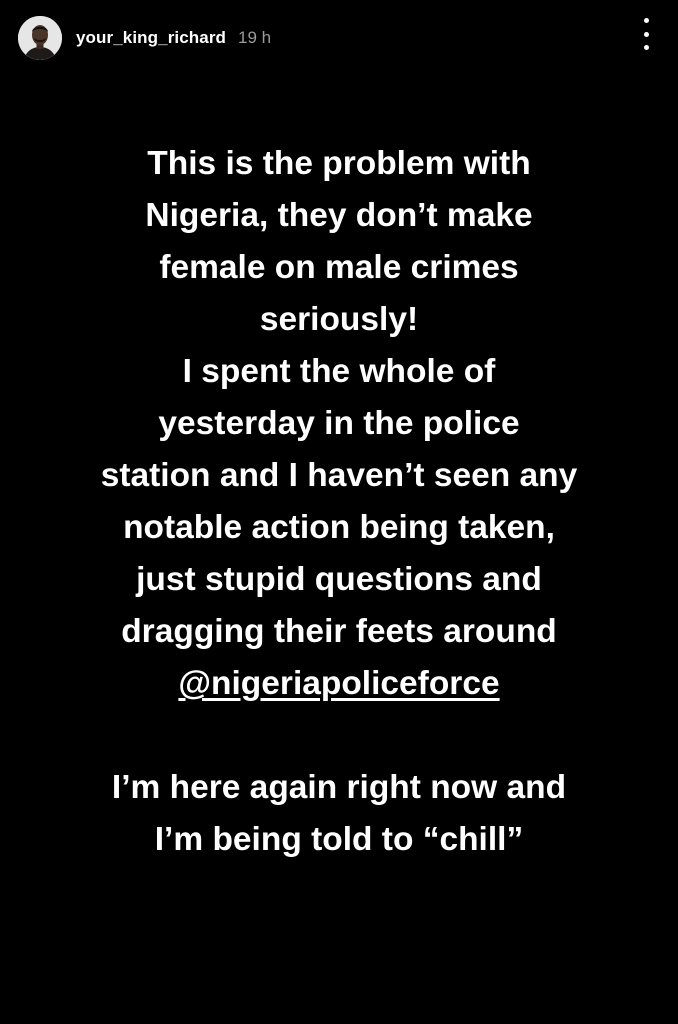 The image size is (678, 1024). I want to click on story-text-line: This is the problem with, so click(339, 163).